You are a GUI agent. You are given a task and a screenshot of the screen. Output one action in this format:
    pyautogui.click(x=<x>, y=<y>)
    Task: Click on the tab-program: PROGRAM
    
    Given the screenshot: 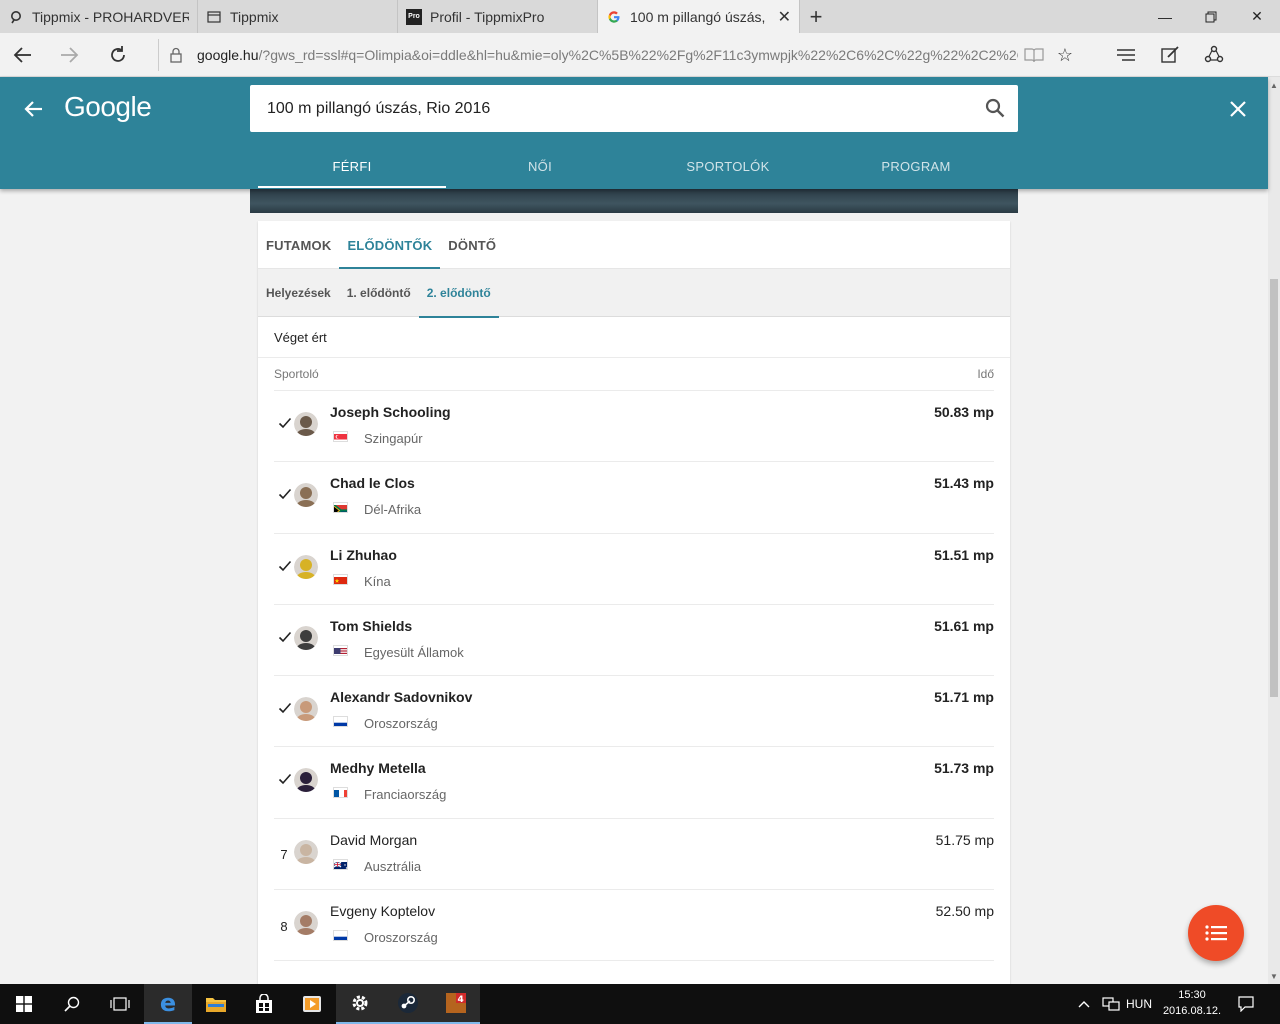 What is the action you would take?
    pyautogui.click(x=916, y=166)
    